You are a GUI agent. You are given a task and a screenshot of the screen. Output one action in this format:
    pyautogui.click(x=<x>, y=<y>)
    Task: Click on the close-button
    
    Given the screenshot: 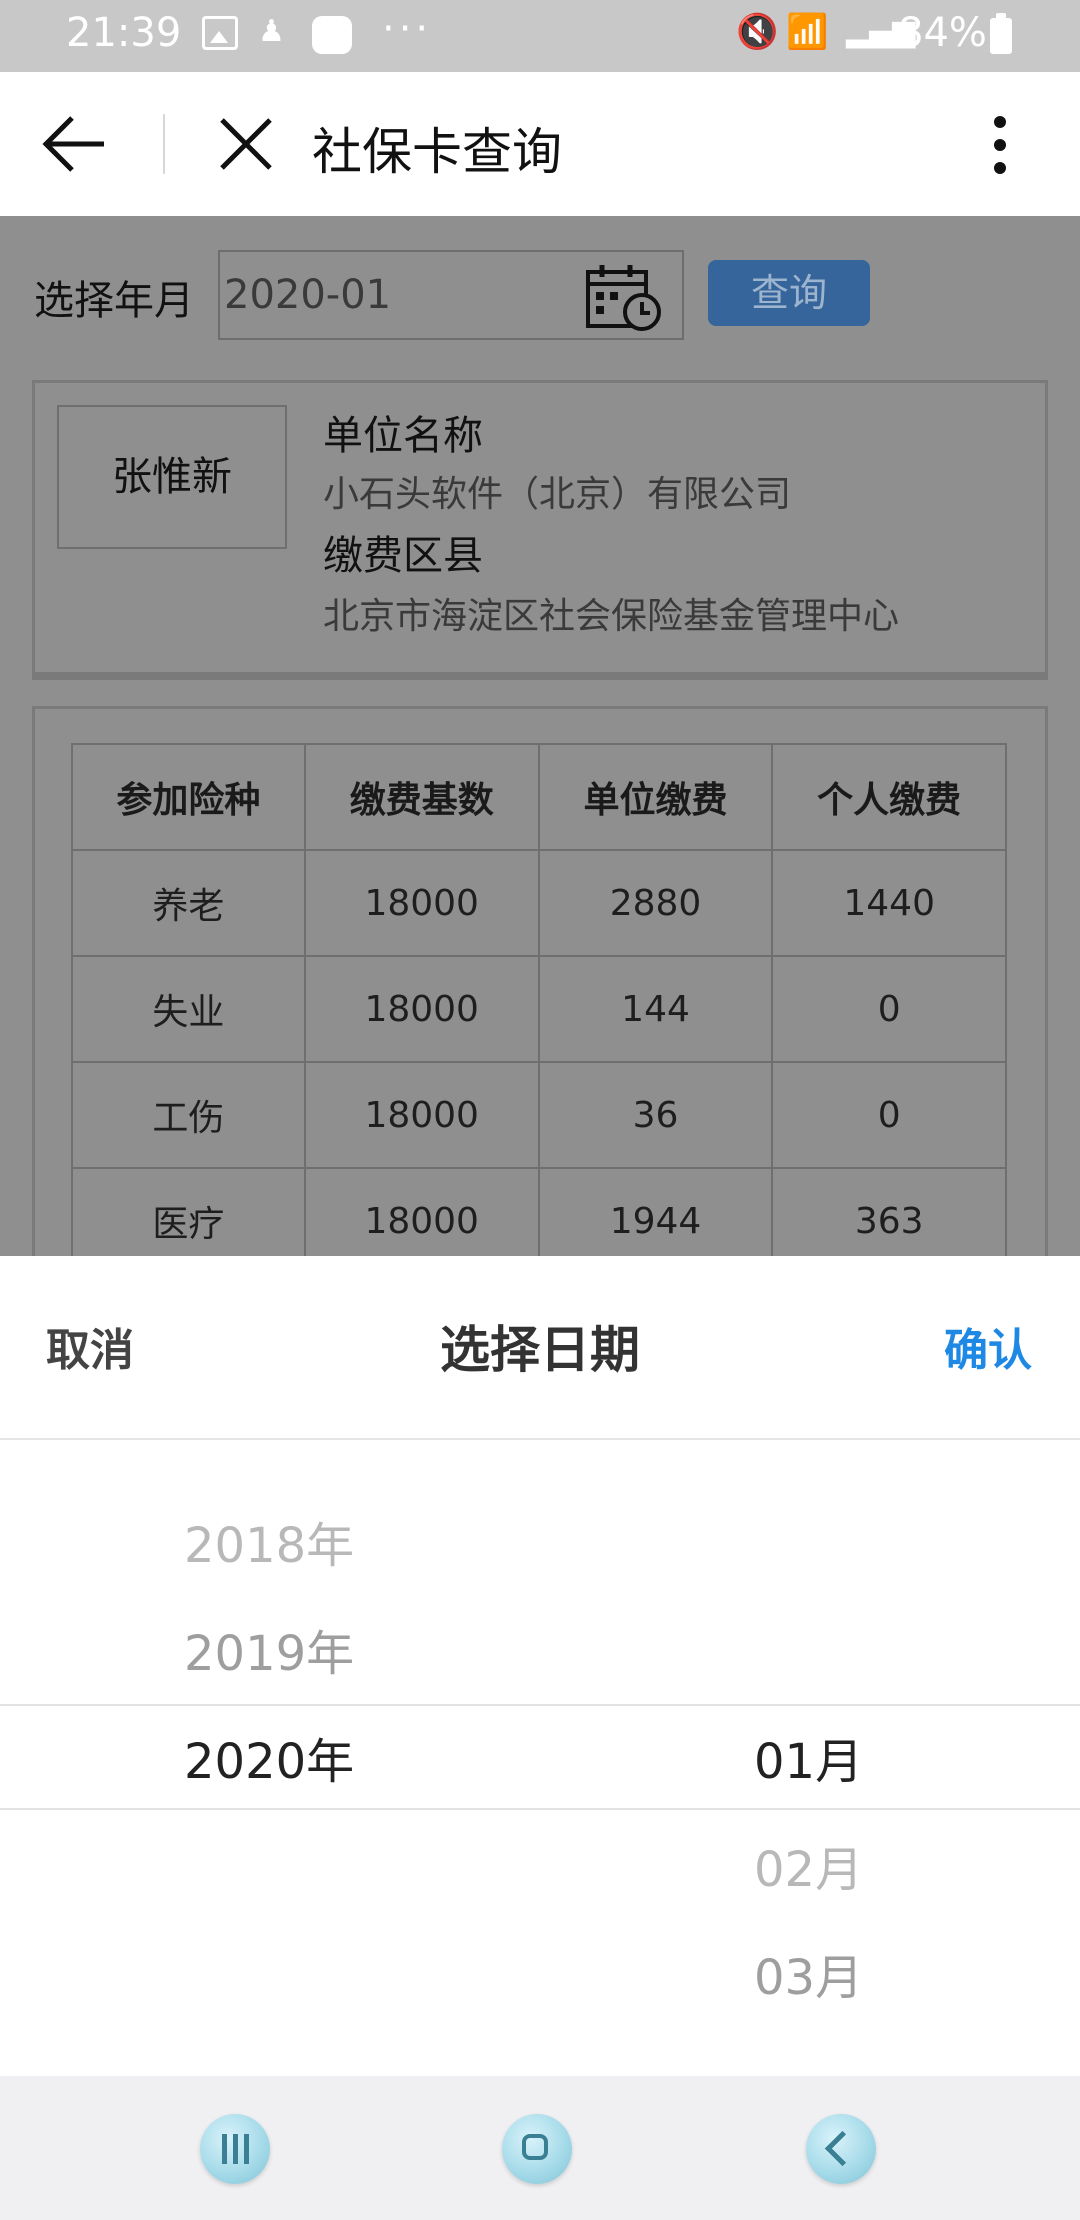 What is the action you would take?
    pyautogui.click(x=246, y=144)
    